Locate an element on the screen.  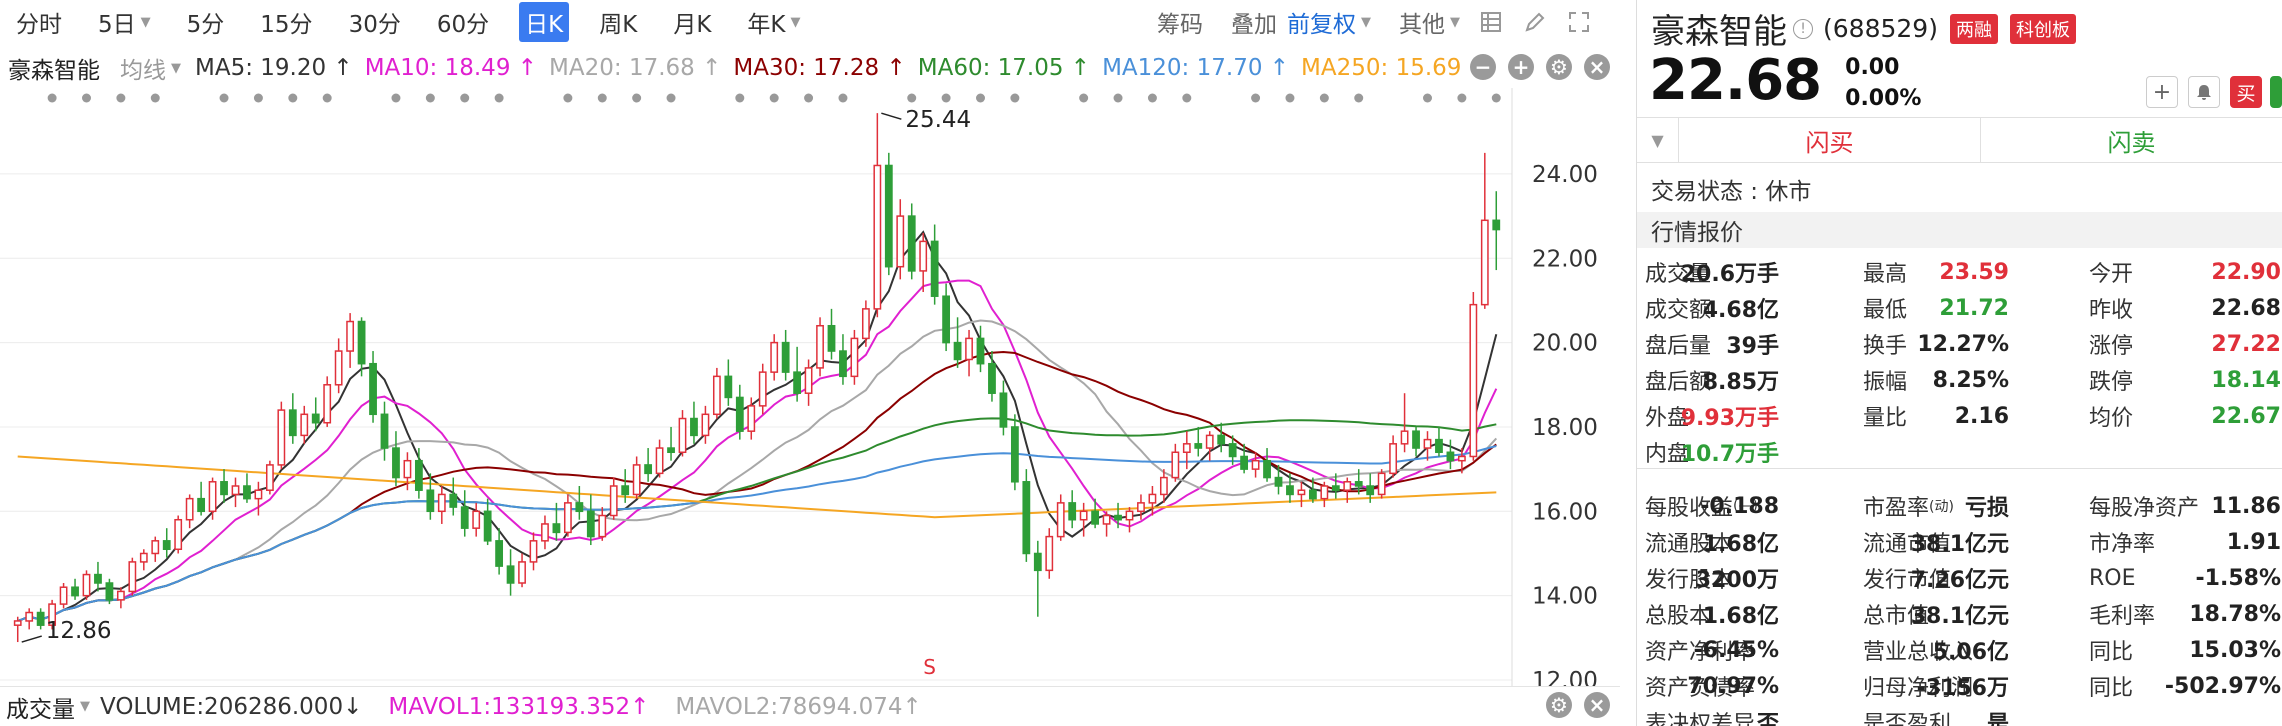
period-tab-9: 年K ▼ is located at coordinates (773, 22).